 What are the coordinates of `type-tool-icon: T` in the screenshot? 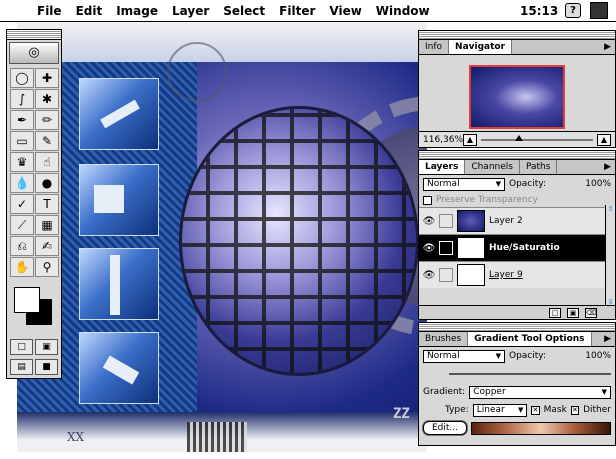 It's located at (47, 204).